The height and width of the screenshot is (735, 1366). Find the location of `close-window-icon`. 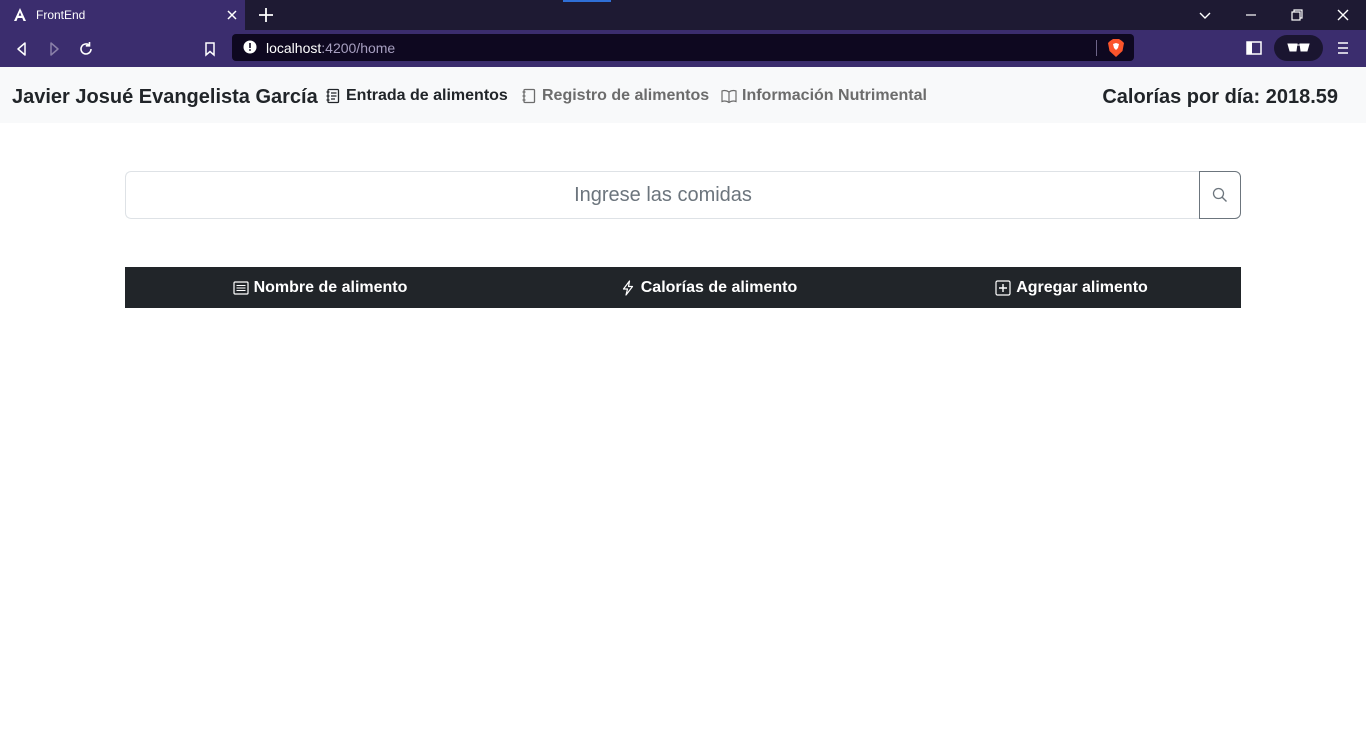

close-window-icon is located at coordinates (1343, 15).